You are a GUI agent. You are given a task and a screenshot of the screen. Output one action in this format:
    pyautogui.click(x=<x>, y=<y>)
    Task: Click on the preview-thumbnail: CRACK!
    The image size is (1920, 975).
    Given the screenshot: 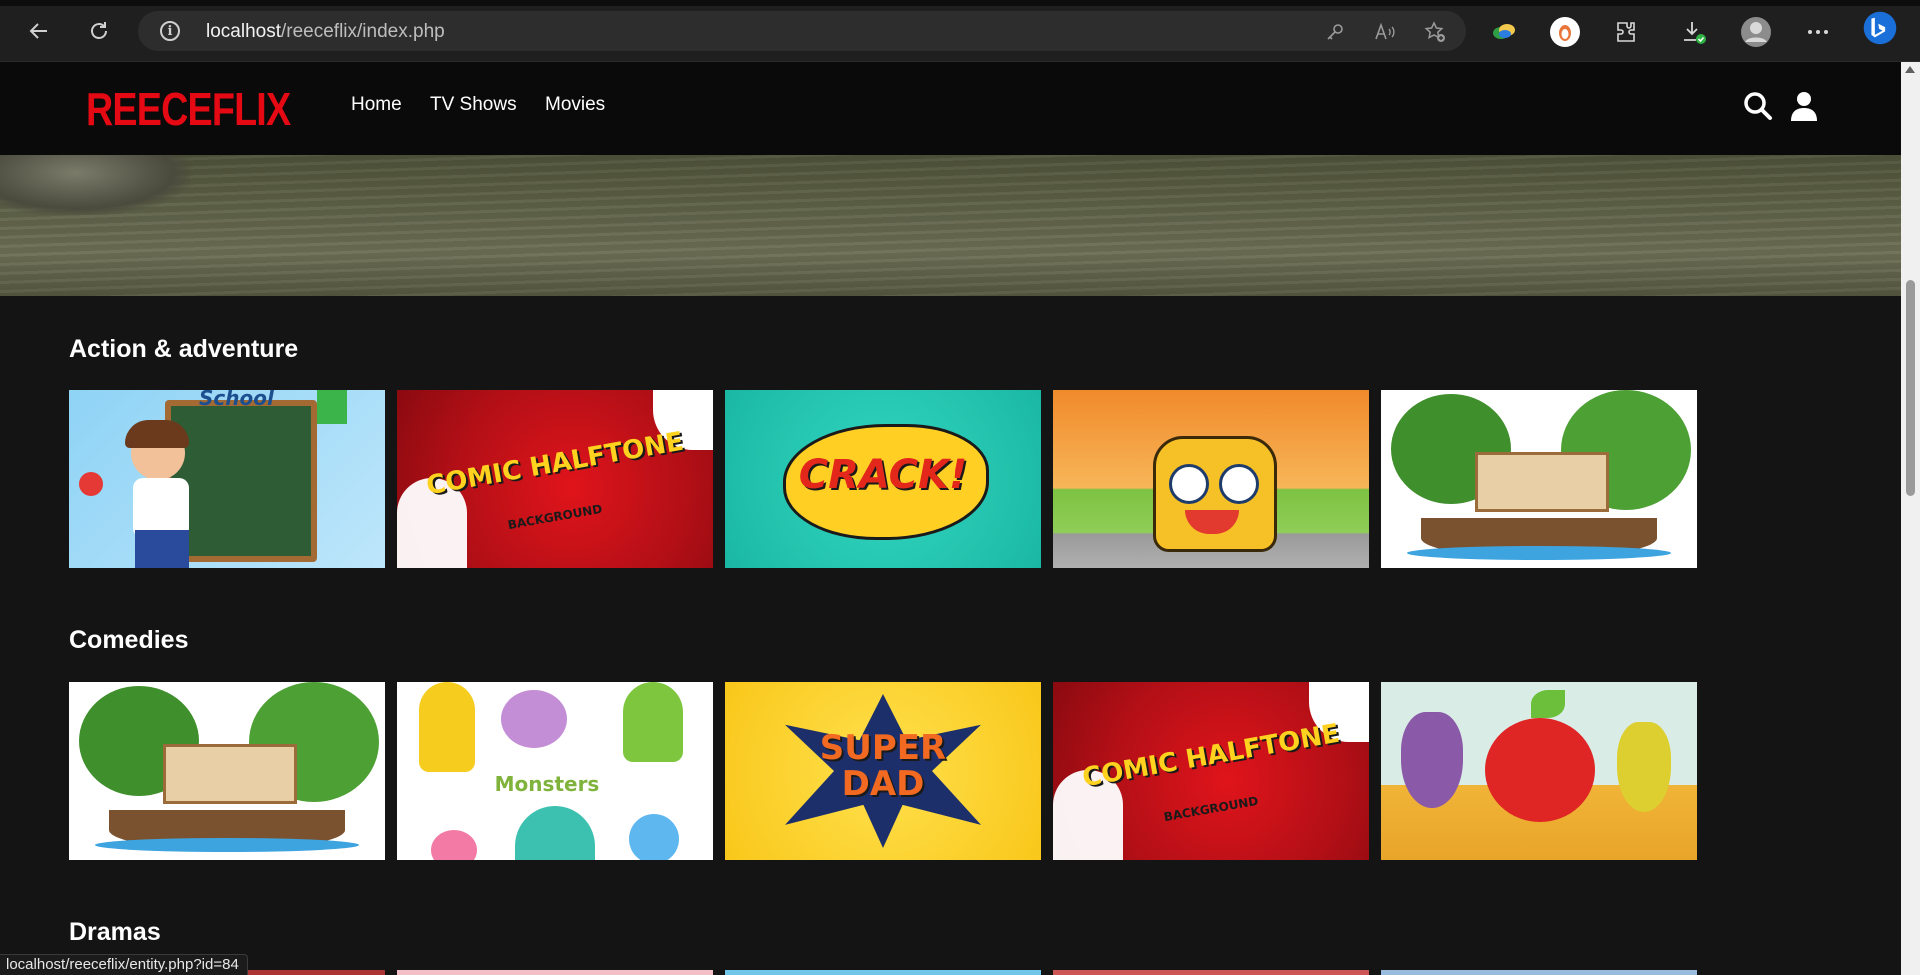 What is the action you would take?
    pyautogui.click(x=883, y=479)
    